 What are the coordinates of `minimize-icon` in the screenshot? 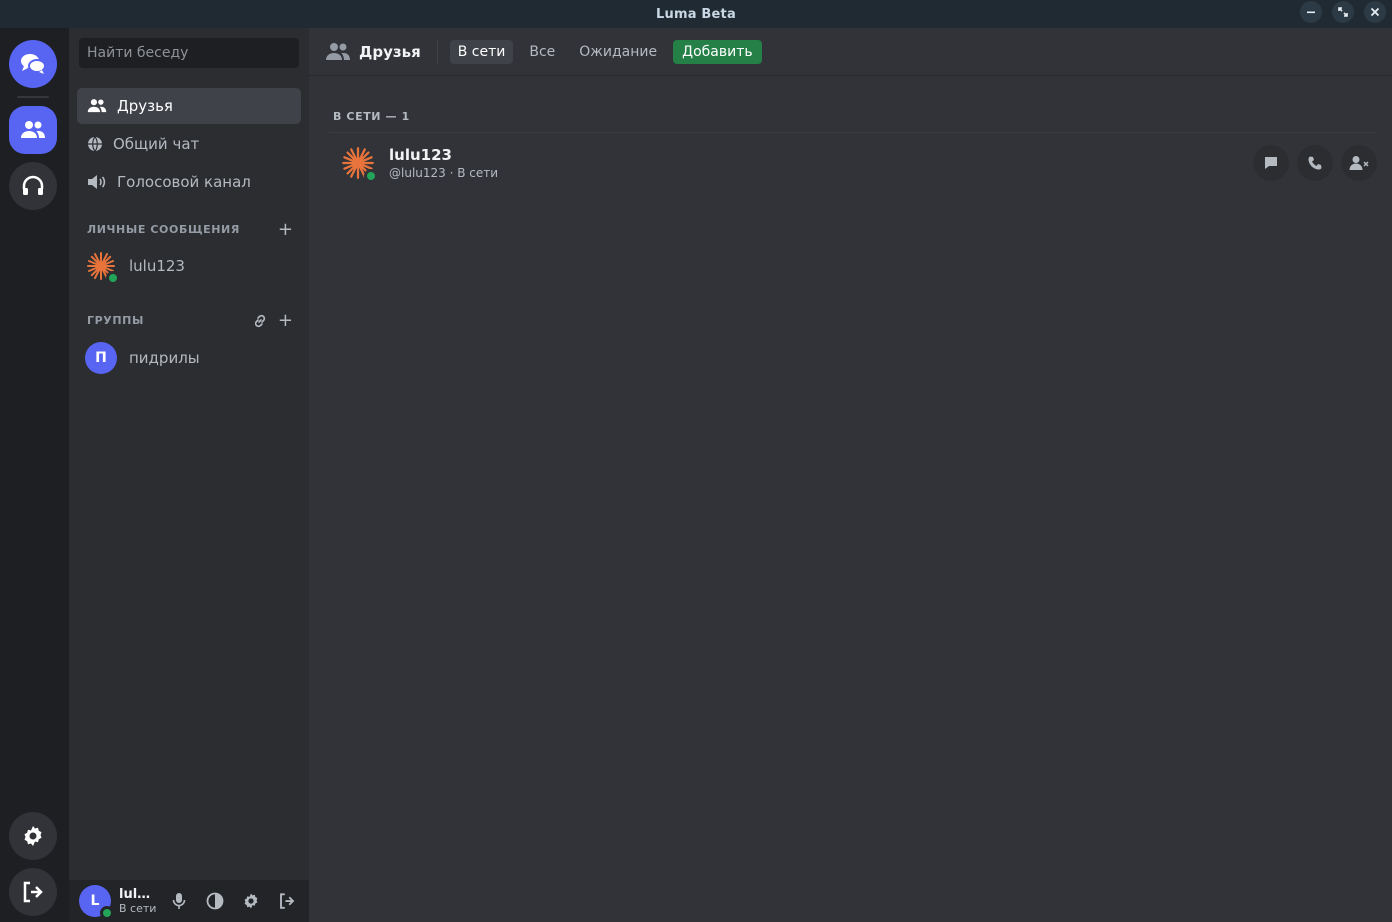 It's located at (1311, 12).